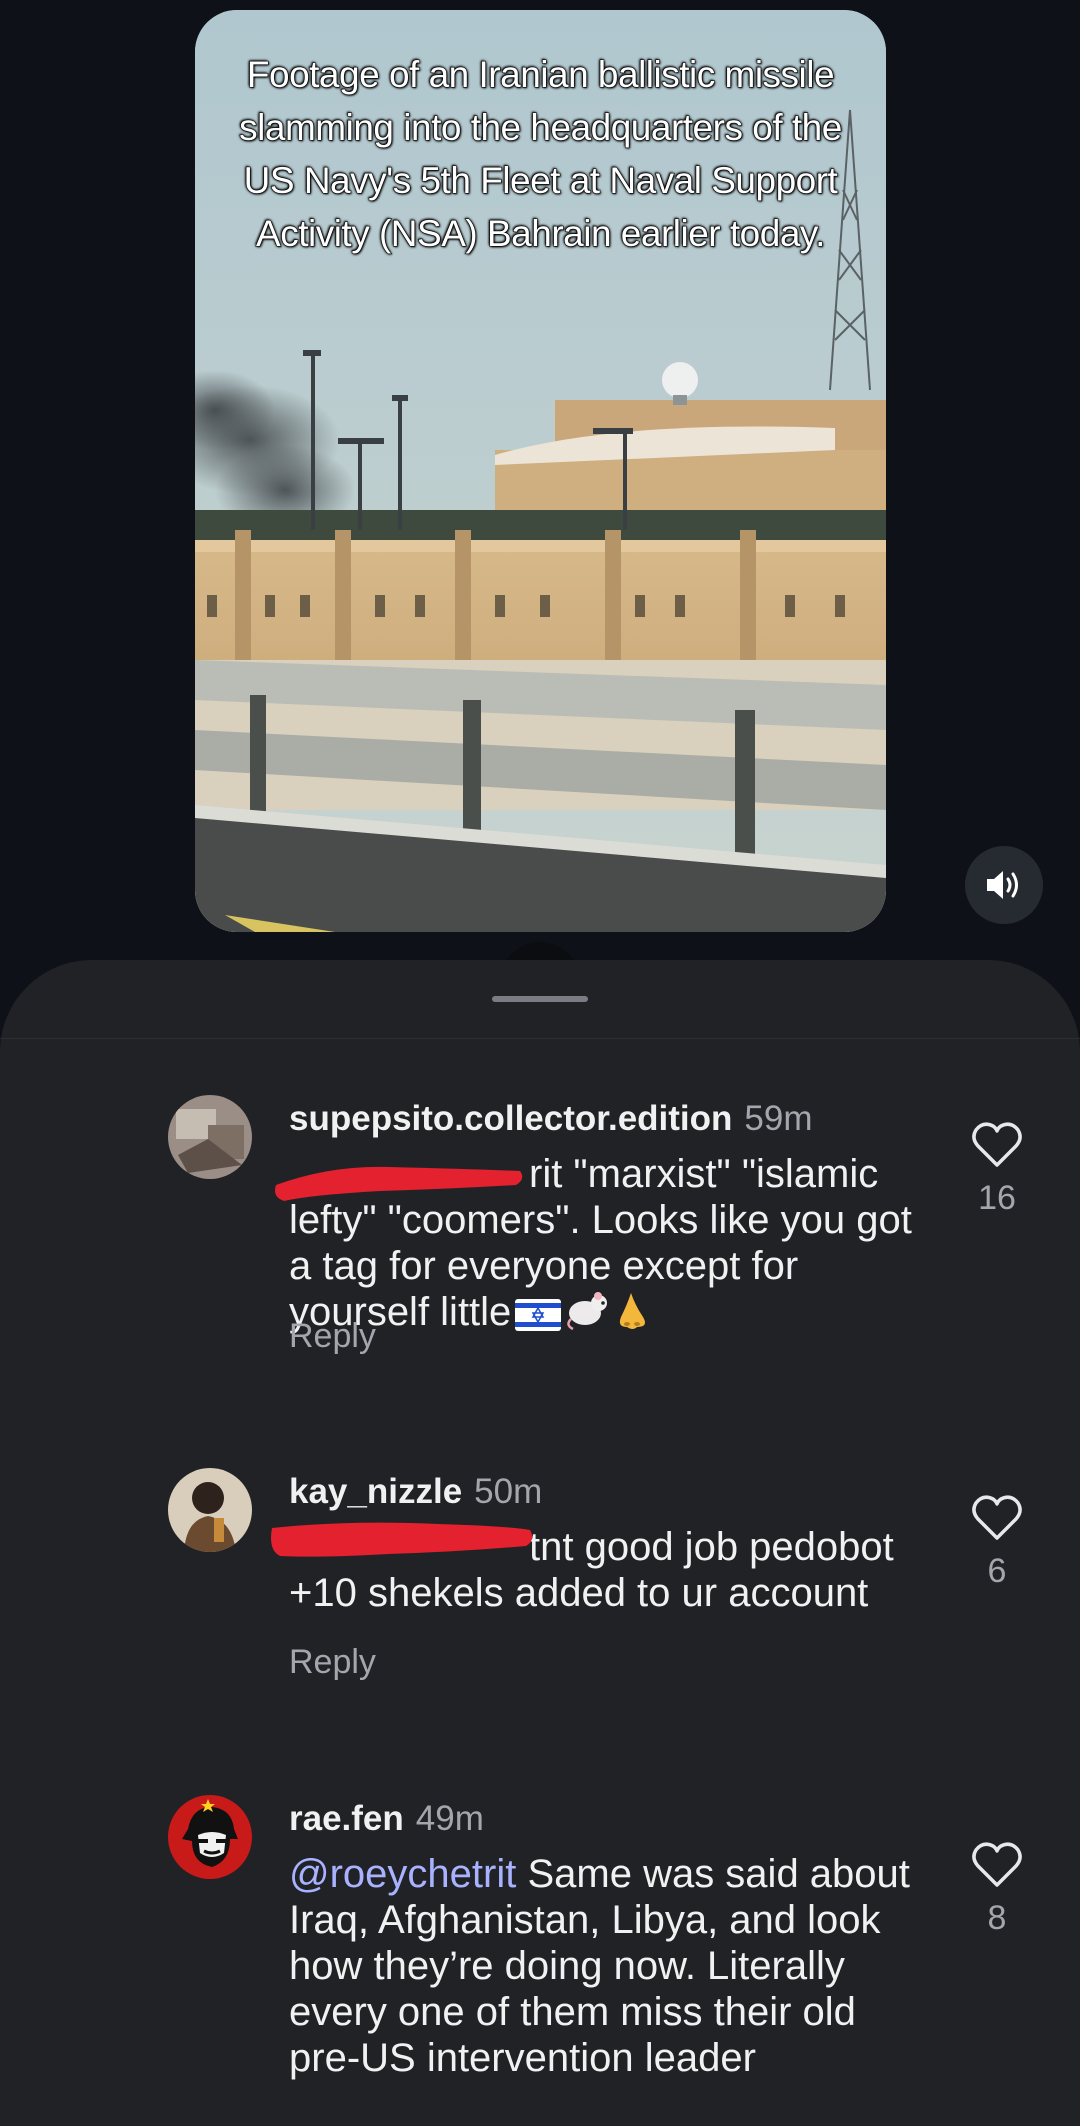 The image size is (1080, 2126). I want to click on like-count: 8, so click(997, 1918).